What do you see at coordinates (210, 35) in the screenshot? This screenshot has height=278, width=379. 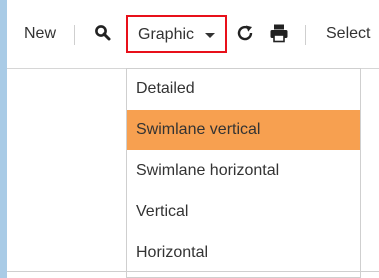 I see `chevron-down-icon` at bounding box center [210, 35].